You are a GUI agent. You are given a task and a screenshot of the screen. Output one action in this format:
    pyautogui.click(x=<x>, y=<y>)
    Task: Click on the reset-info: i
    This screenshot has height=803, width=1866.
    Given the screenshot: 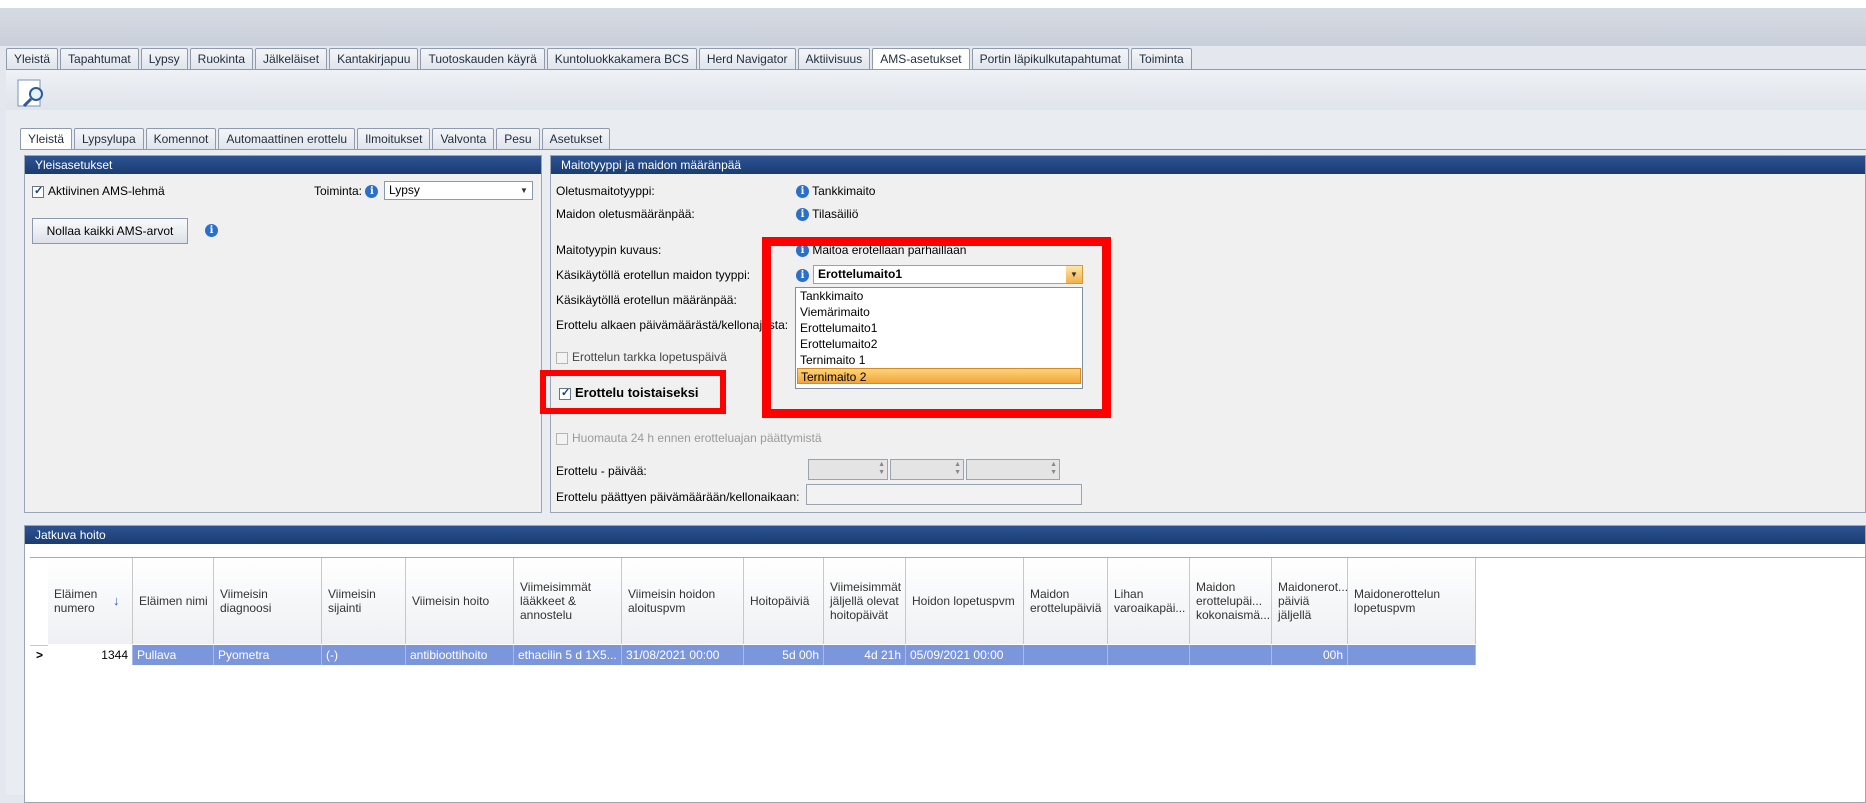 What is the action you would take?
    pyautogui.click(x=211, y=230)
    